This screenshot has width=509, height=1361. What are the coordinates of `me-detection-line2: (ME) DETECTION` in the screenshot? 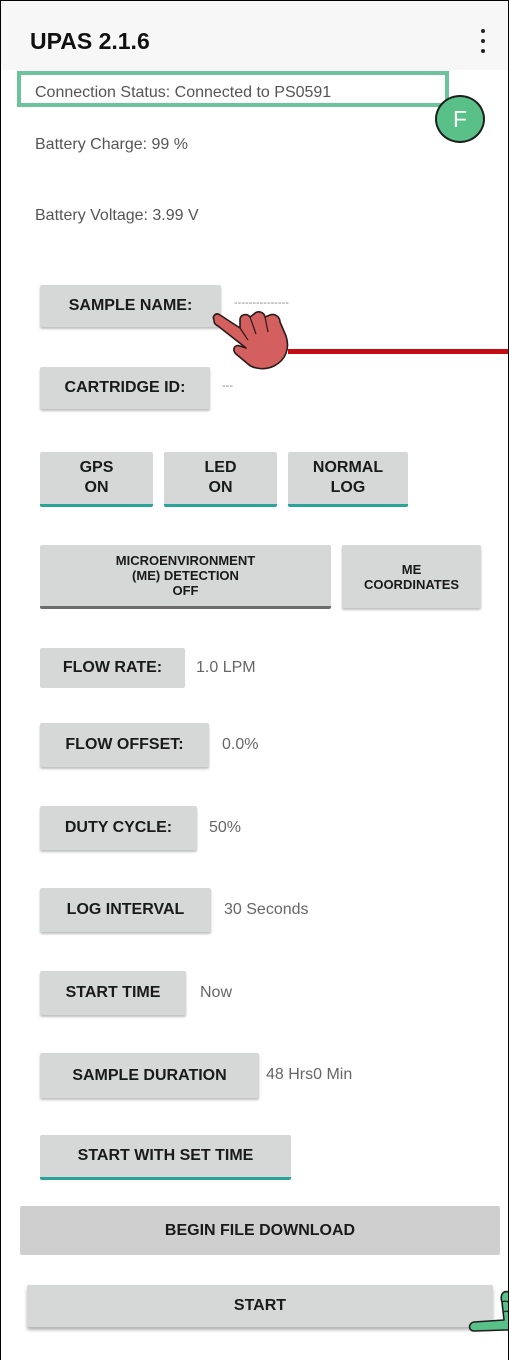 It's located at (185, 575).